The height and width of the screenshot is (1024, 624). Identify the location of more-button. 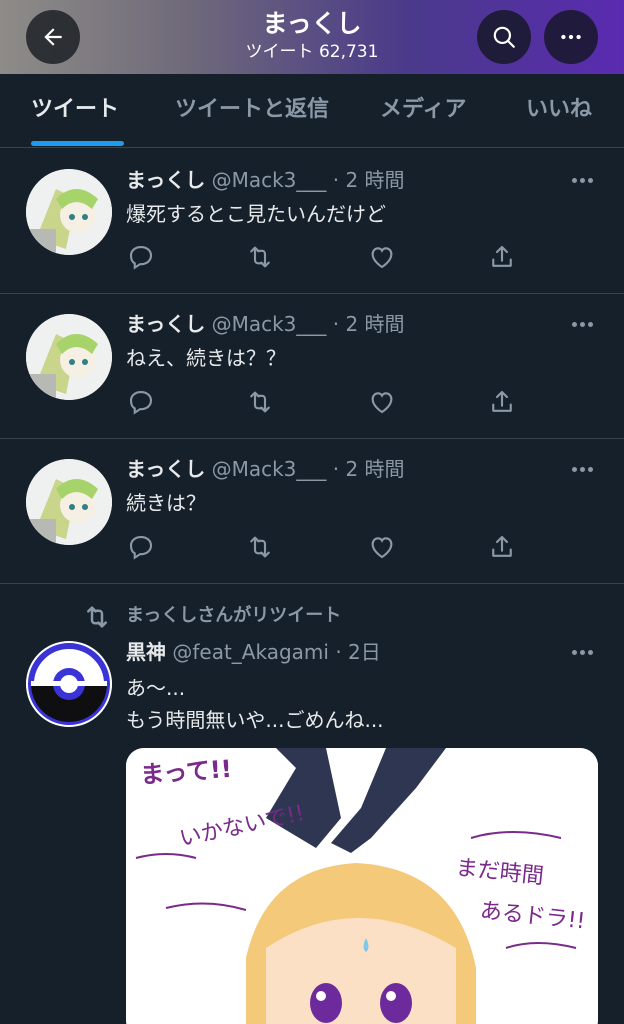
(571, 37).